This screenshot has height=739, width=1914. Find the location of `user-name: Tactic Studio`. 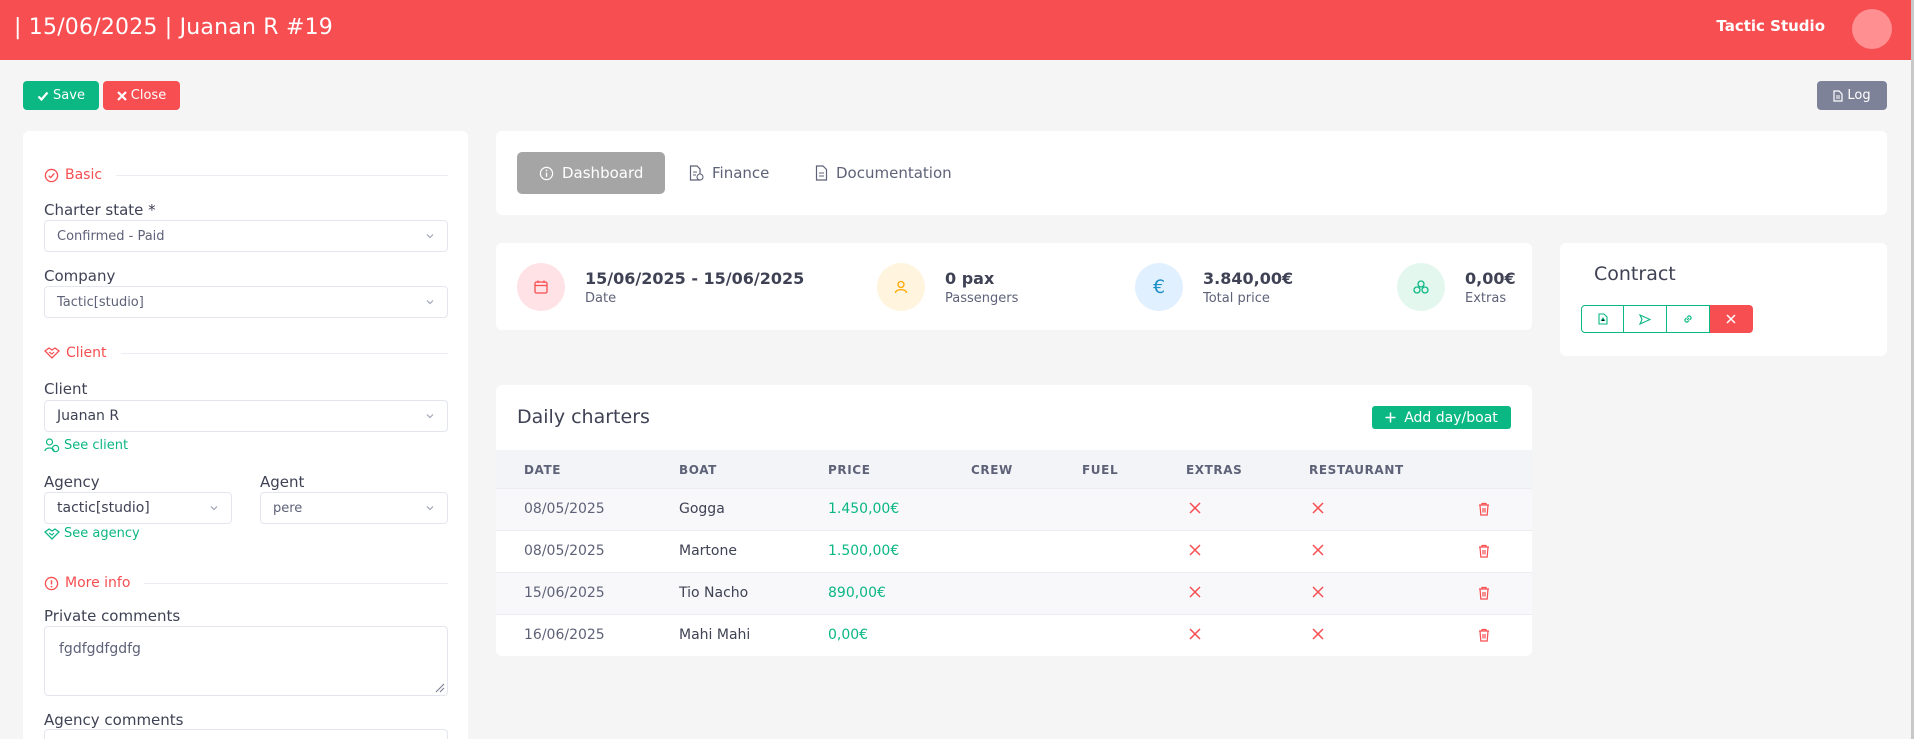

user-name: Tactic Studio is located at coordinates (1770, 26).